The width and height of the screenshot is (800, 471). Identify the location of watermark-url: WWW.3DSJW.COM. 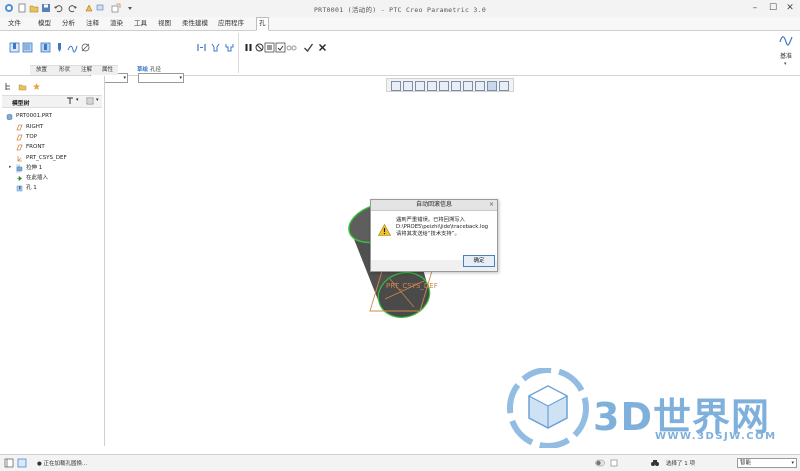
(716, 436).